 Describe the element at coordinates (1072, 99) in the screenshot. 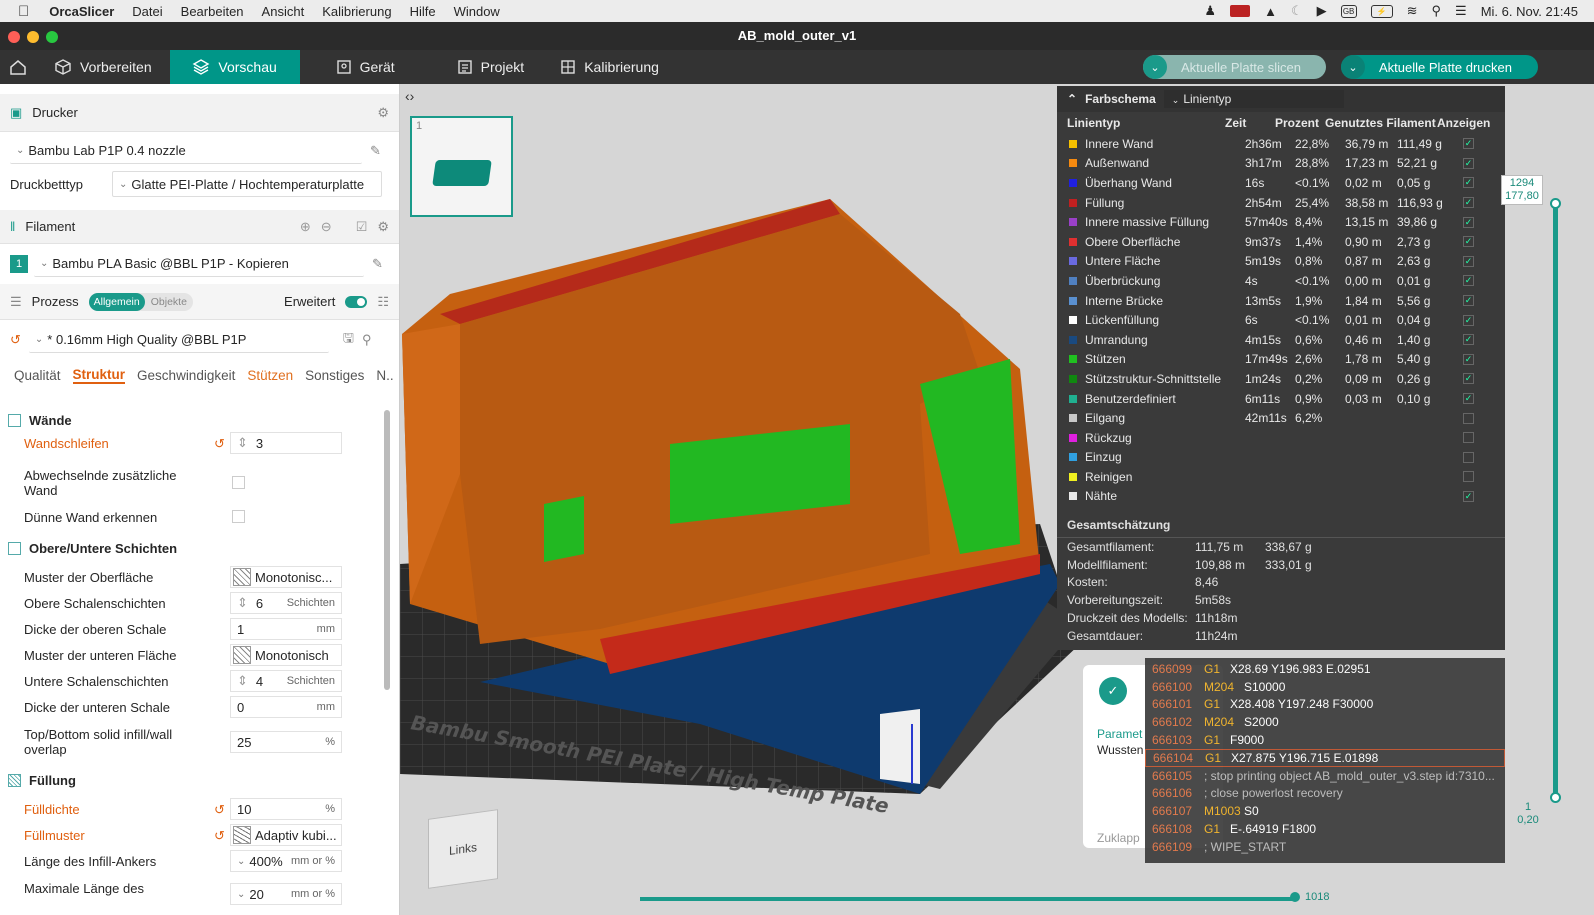

I see `collapse-legend-icon: ⌃` at that location.